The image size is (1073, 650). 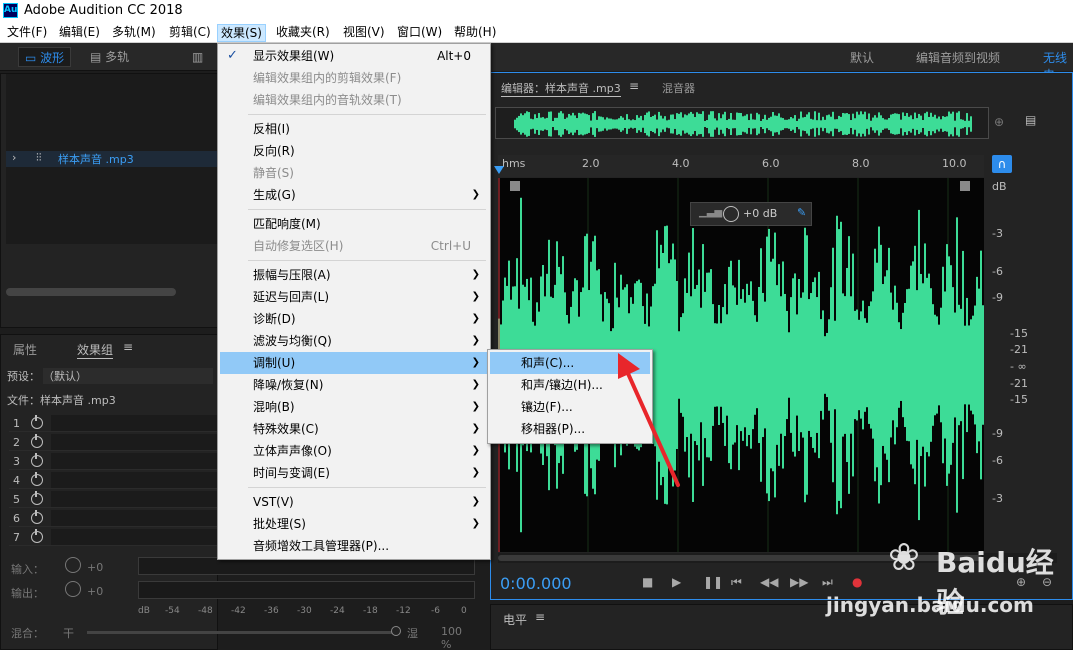 I want to click on mix-slider-handle, so click(x=396, y=631).